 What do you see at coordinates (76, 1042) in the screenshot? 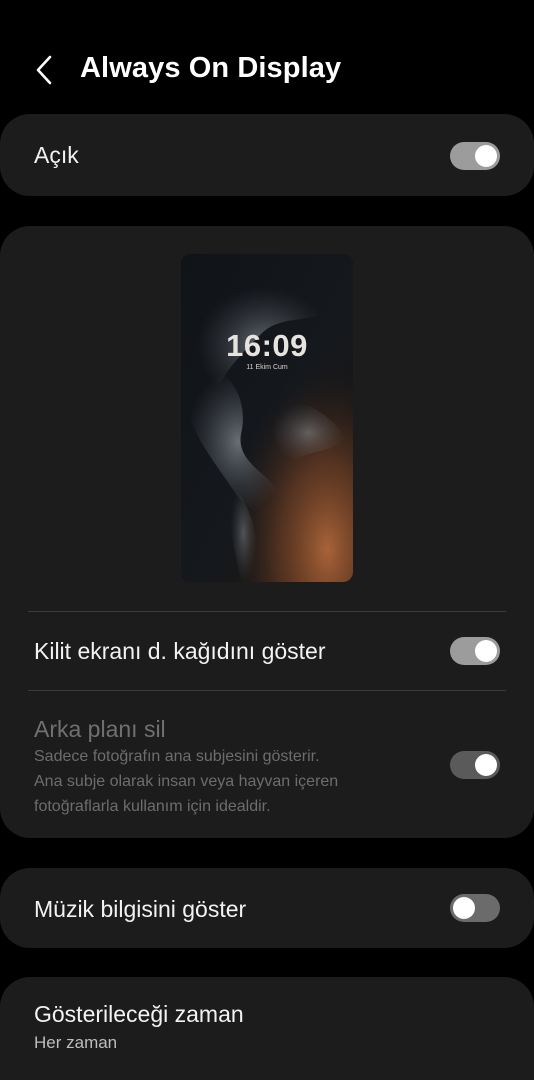
I see `show-time-value: Her zaman` at bounding box center [76, 1042].